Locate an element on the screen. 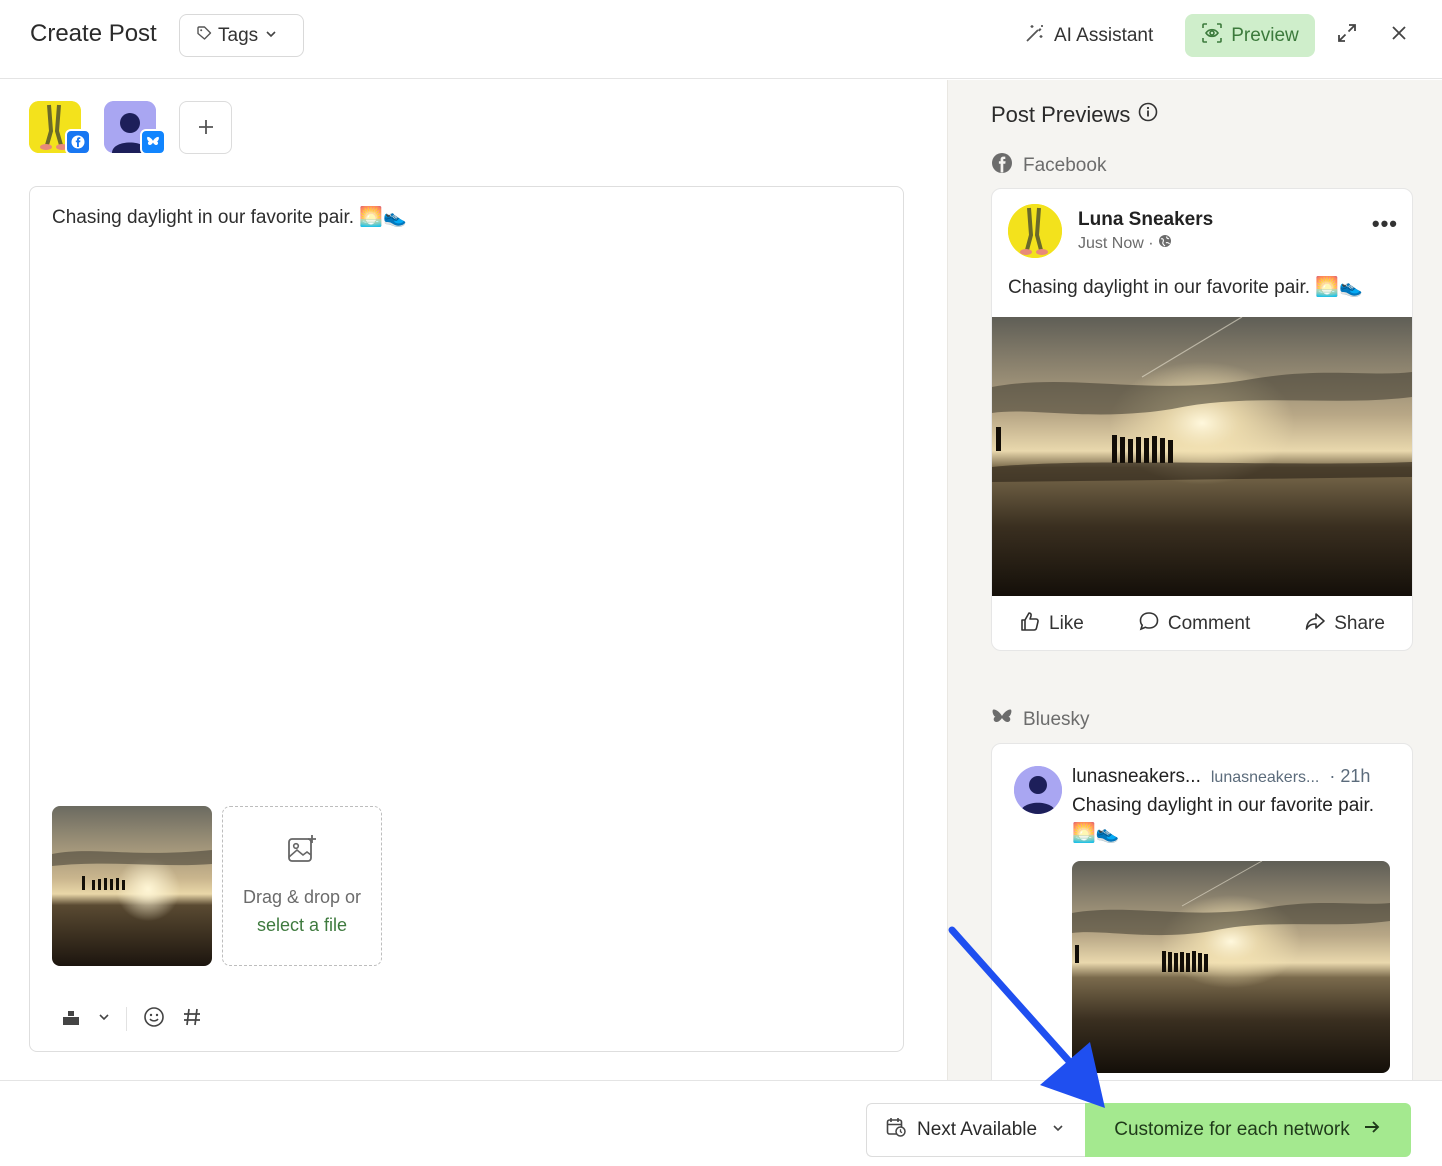 The image size is (1442, 1166). facebook-post-image is located at coordinates (1202, 456).